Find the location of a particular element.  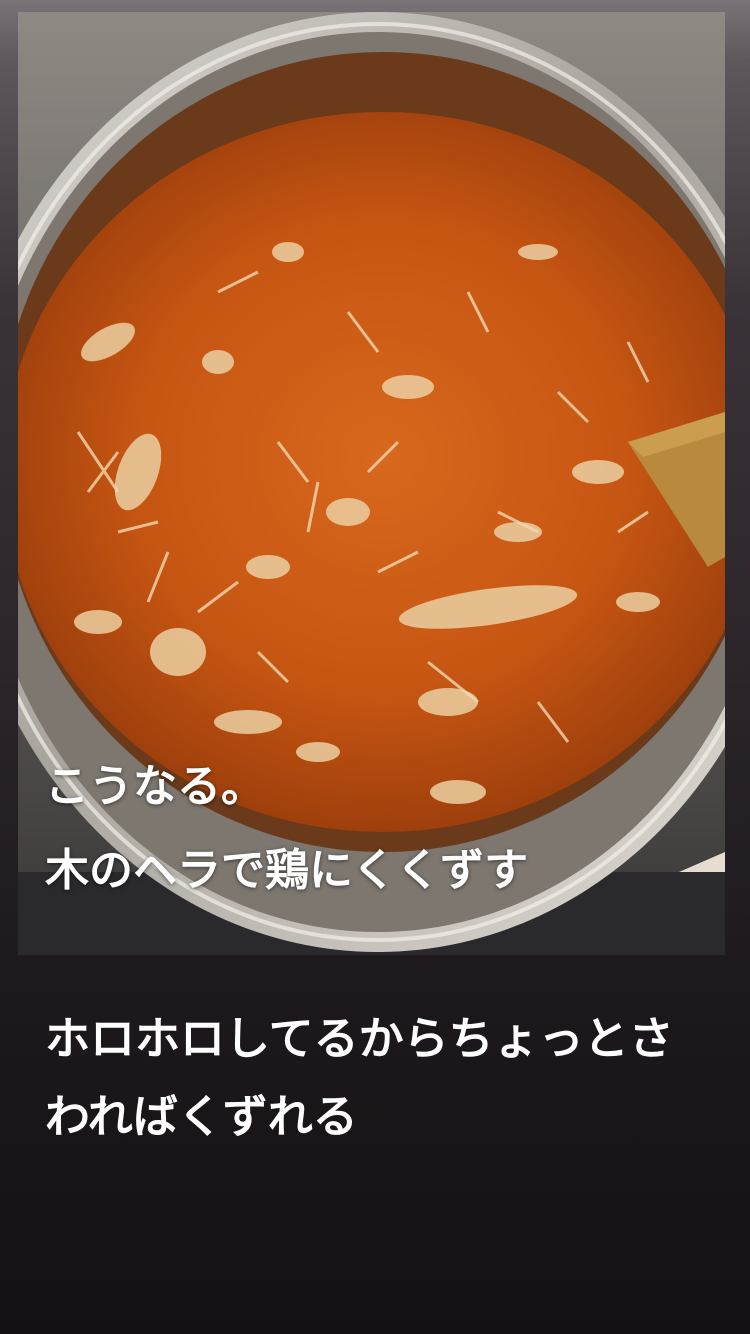

story-text: ホロホロしてるからちょっとさわればくずれる is located at coordinates (359, 1077).